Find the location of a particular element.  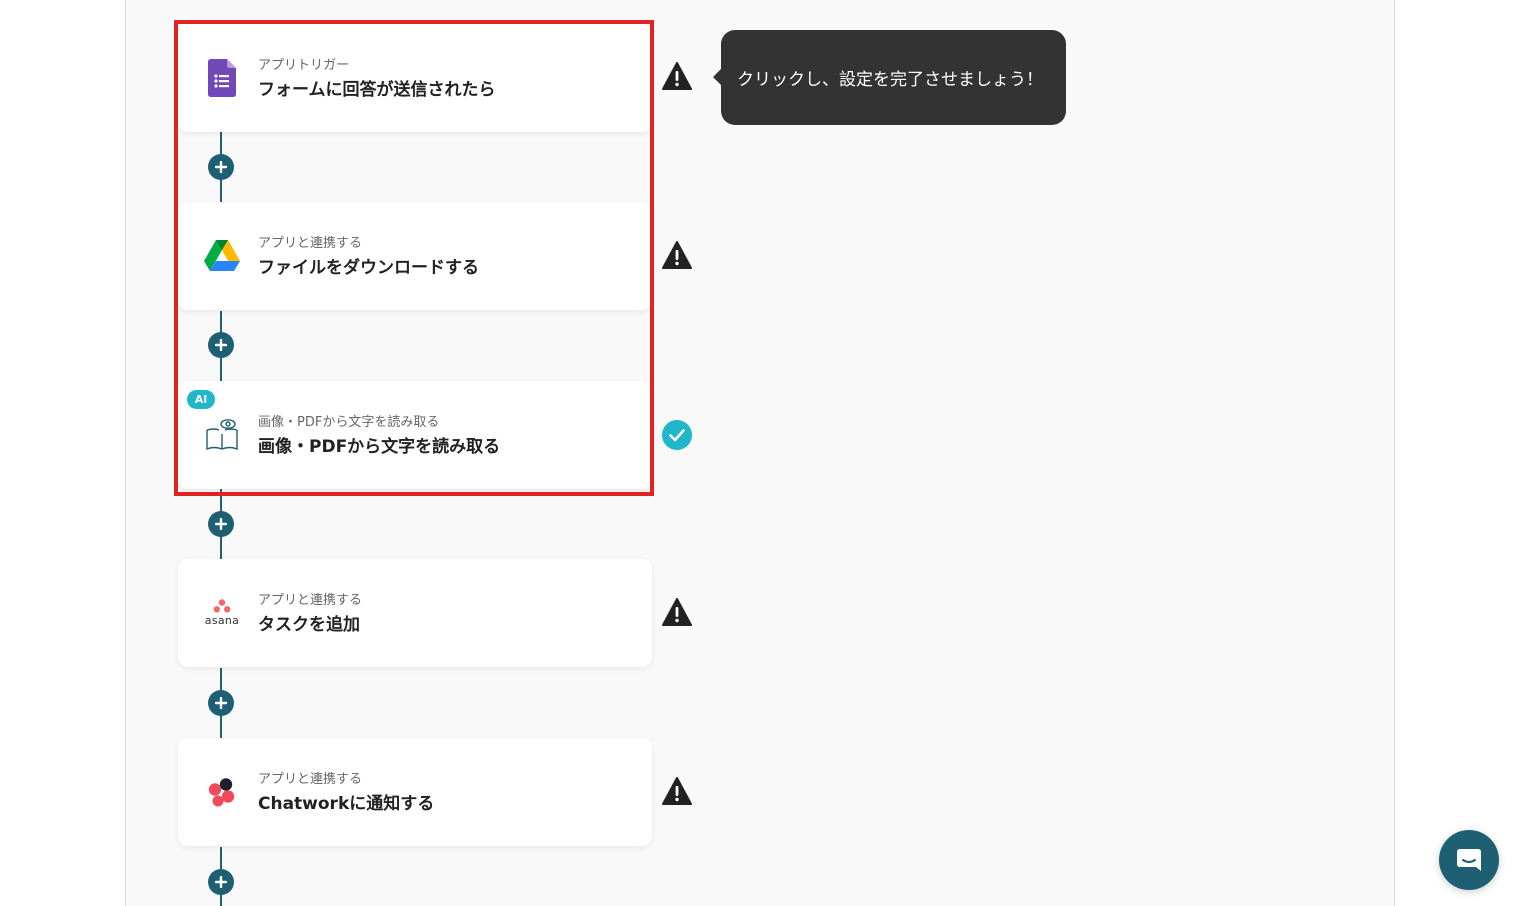

check-circle-icon is located at coordinates (677, 435).